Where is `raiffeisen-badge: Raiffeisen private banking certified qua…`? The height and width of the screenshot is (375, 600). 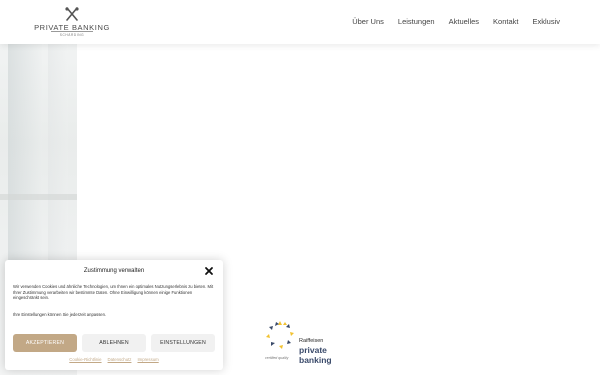 raiffeisen-badge: Raiffeisen private banking certified qua… is located at coordinates (301, 343).